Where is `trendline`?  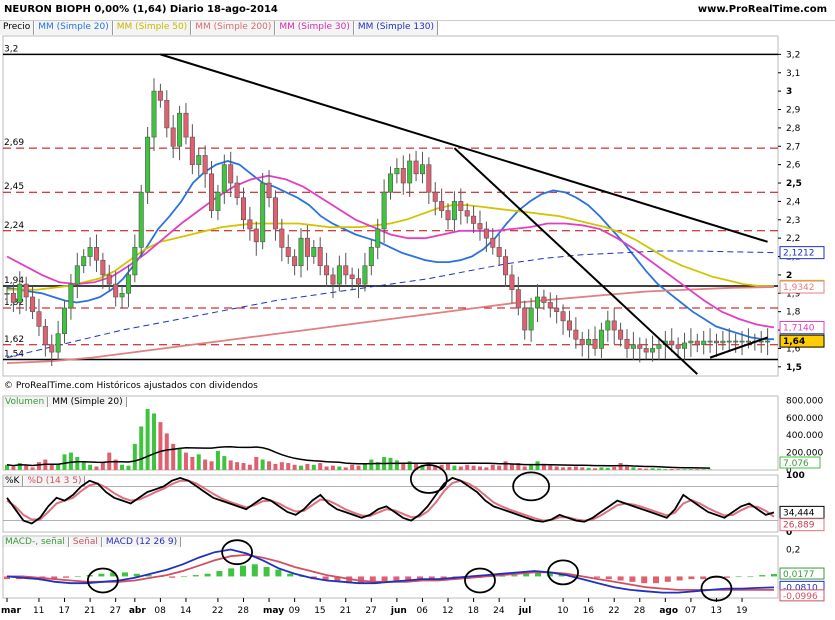 trendline is located at coordinates (738, 347).